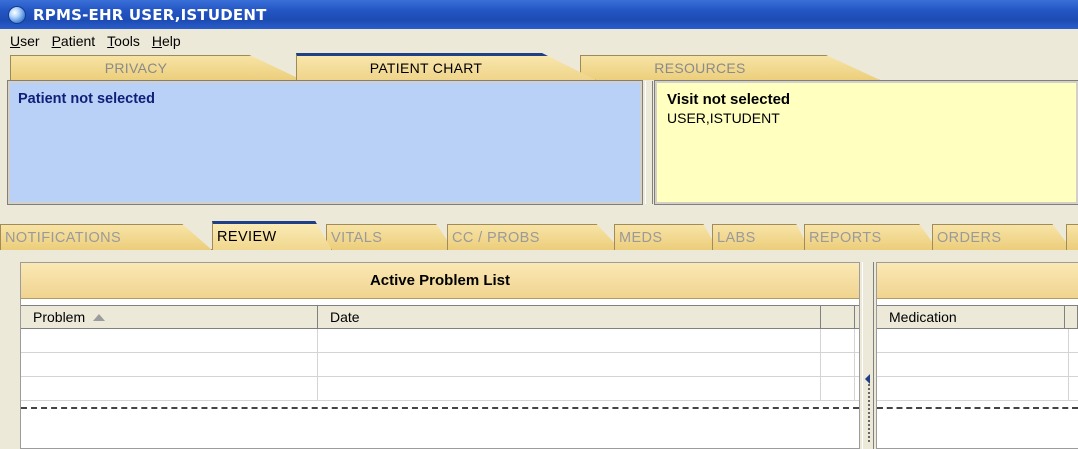 The height and width of the screenshot is (449, 1078). I want to click on grip-icon, so click(869, 414).